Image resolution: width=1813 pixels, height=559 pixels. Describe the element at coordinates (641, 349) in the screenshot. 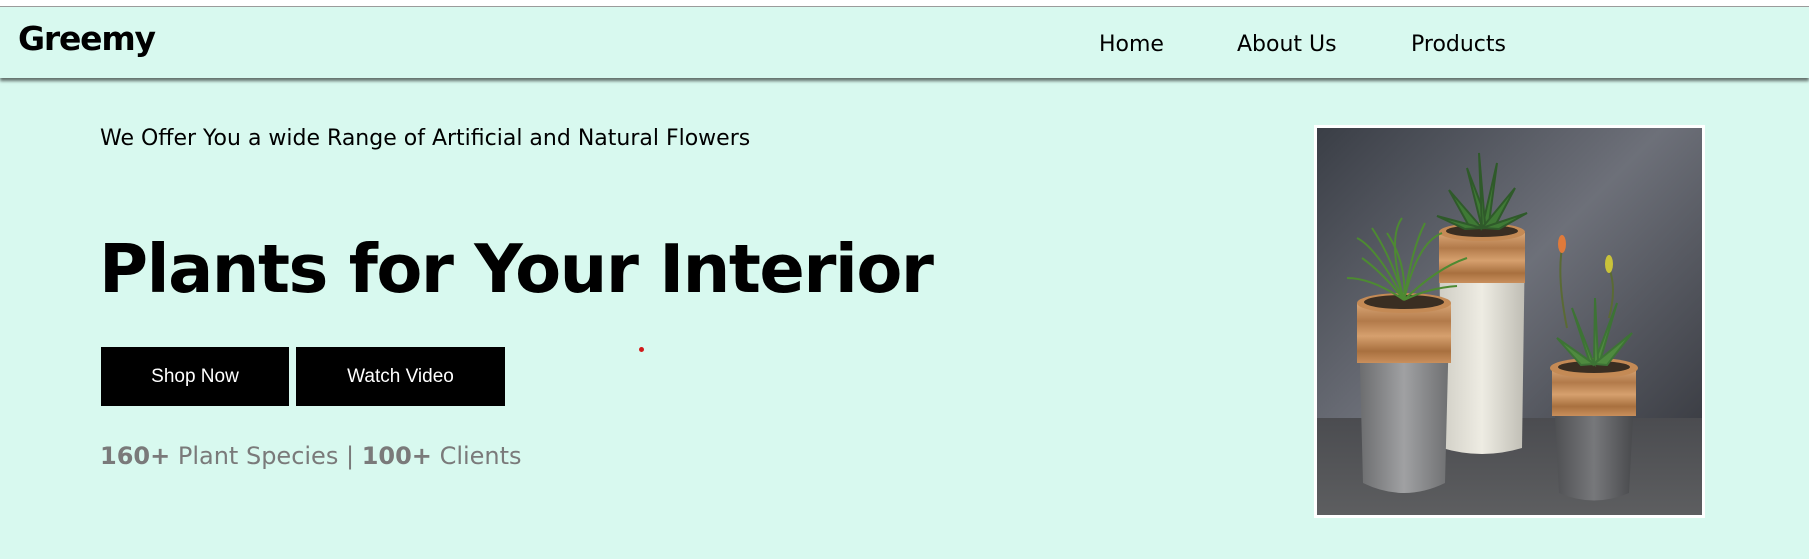

I see `cursor-indicator` at that location.